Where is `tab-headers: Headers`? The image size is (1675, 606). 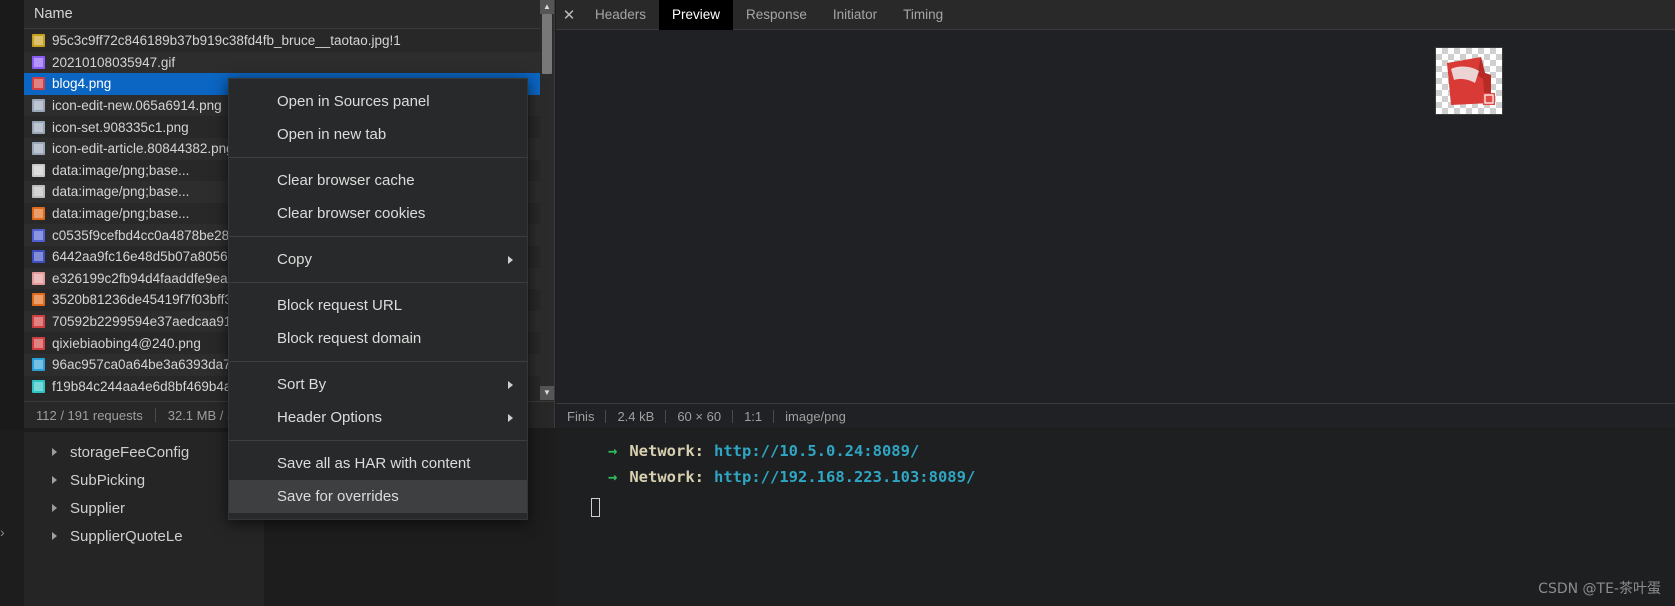
tab-headers: Headers is located at coordinates (620, 15).